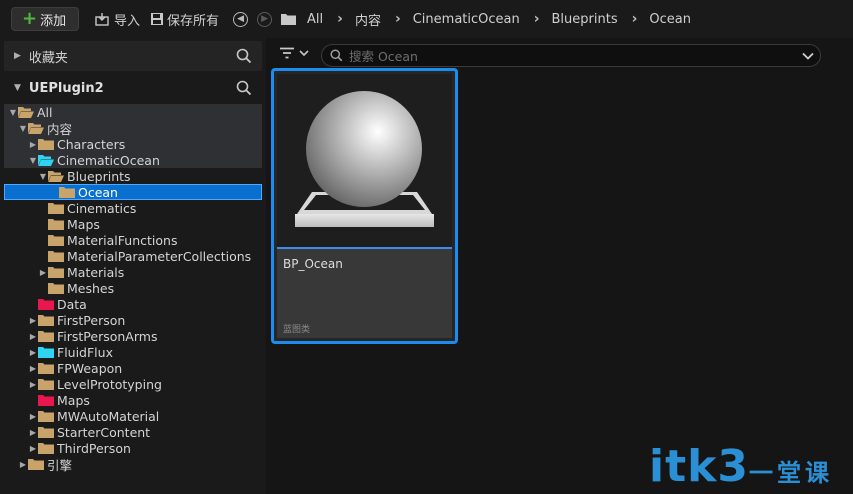 The height and width of the screenshot is (494, 853). Describe the element at coordinates (108, 160) in the screenshot. I see `tree-item-label: CinematicOcean` at that location.